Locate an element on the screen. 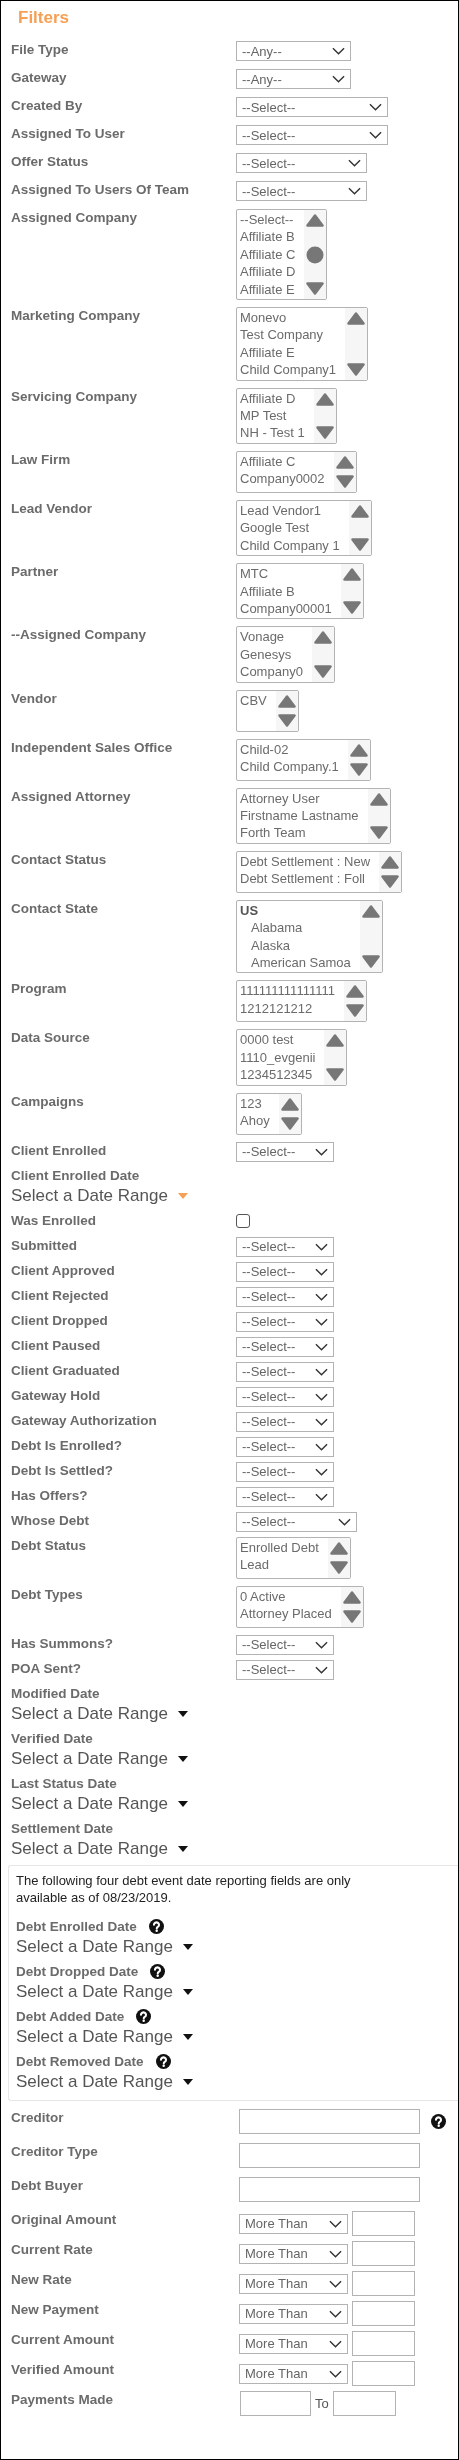  list-option: Lead Vendor1 is located at coordinates (290, 510).